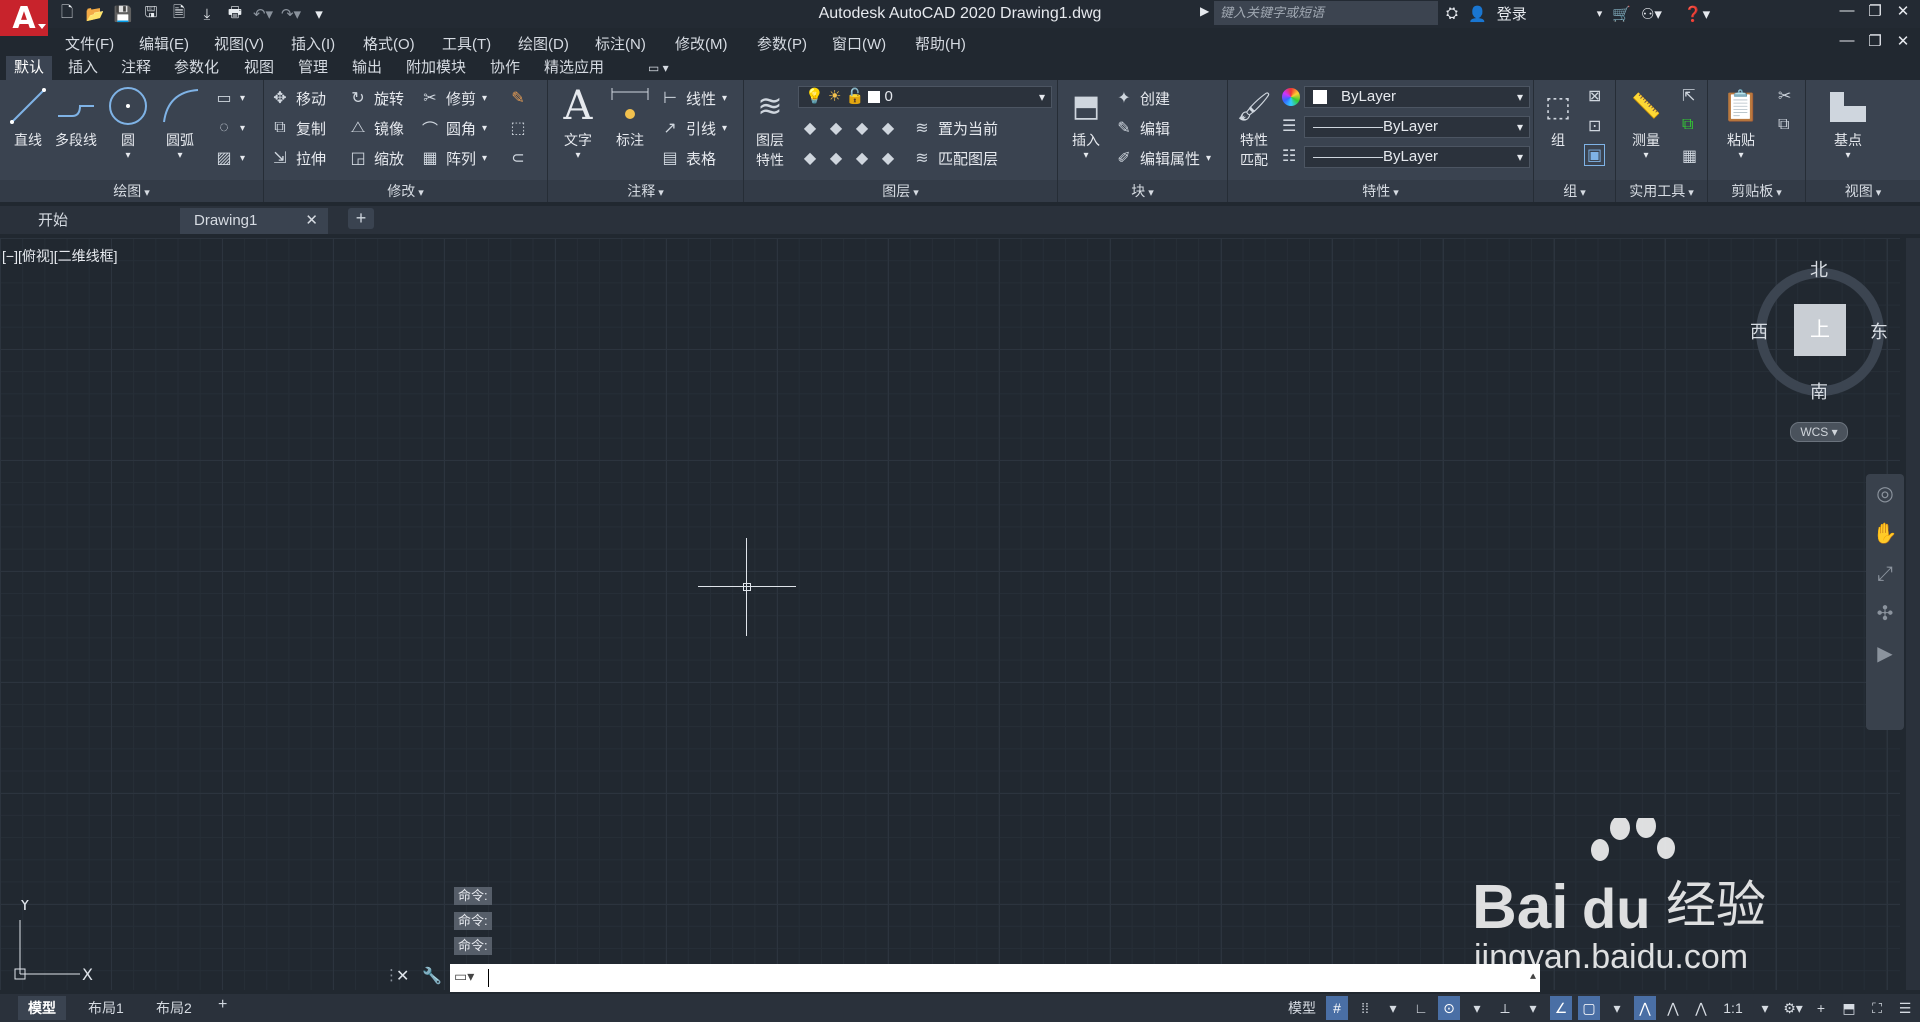 This screenshot has width=1920, height=1022. I want to click on annotation-visibility-icon: ⋀, so click(1645, 1008).